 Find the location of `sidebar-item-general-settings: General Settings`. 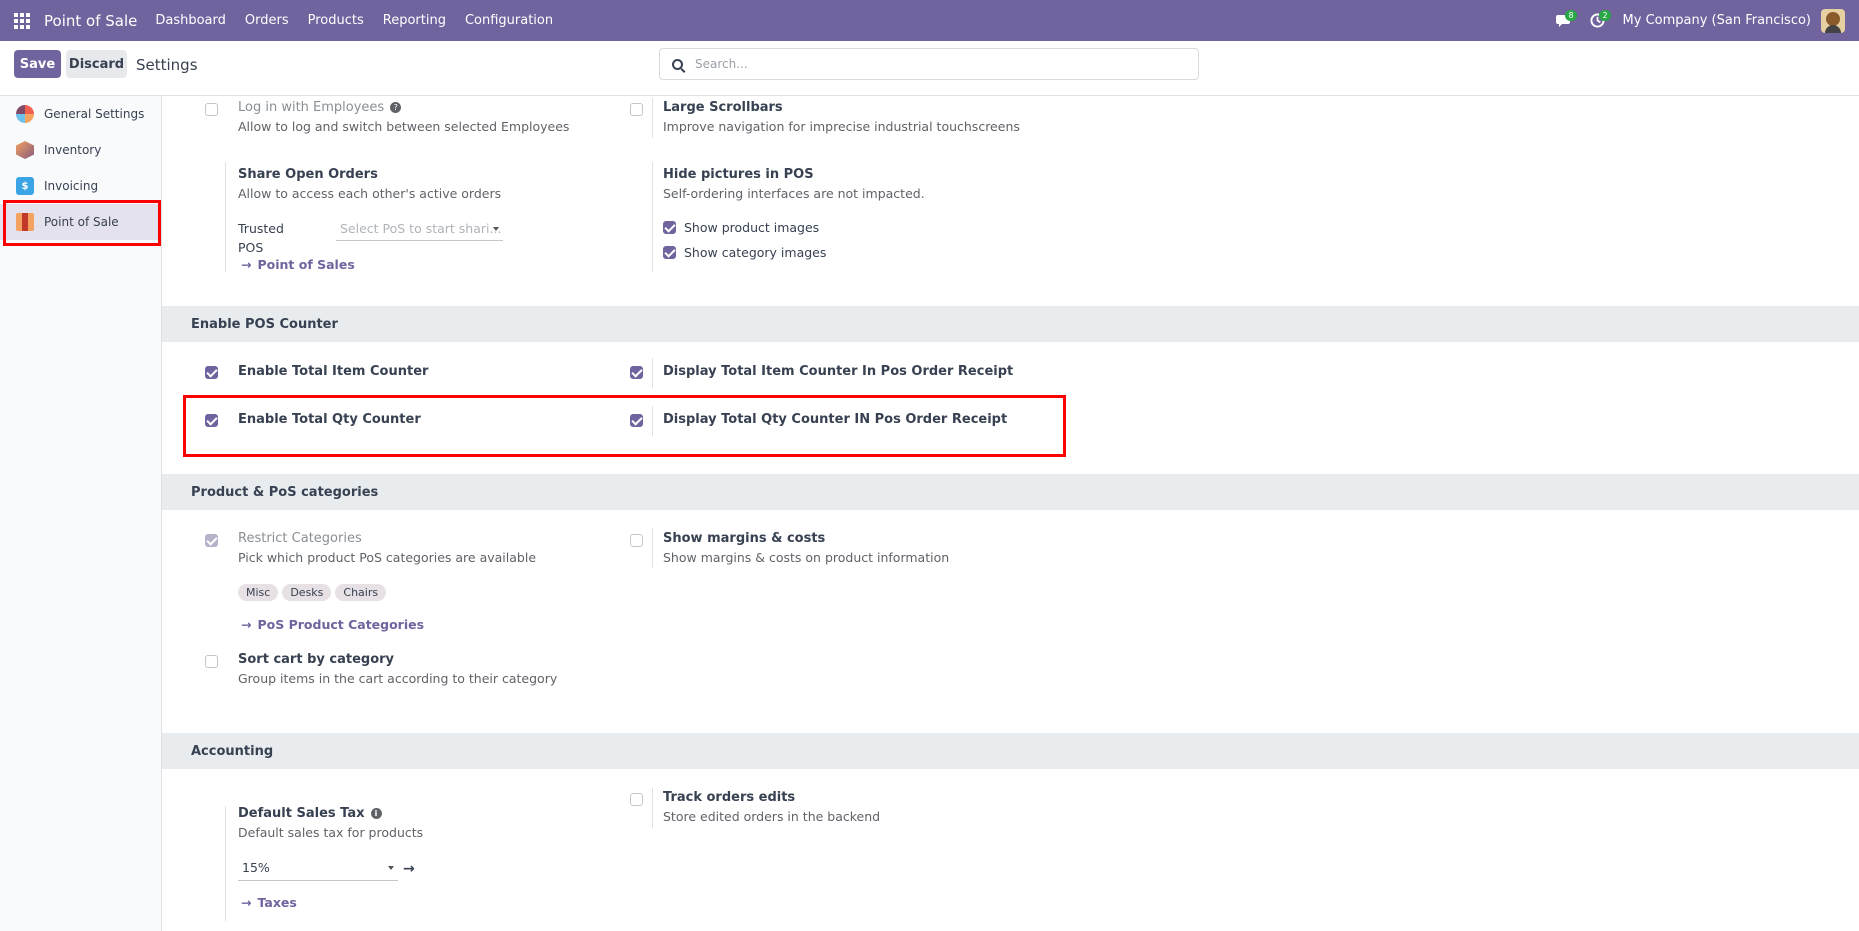

sidebar-item-general-settings: General Settings is located at coordinates (80, 114).